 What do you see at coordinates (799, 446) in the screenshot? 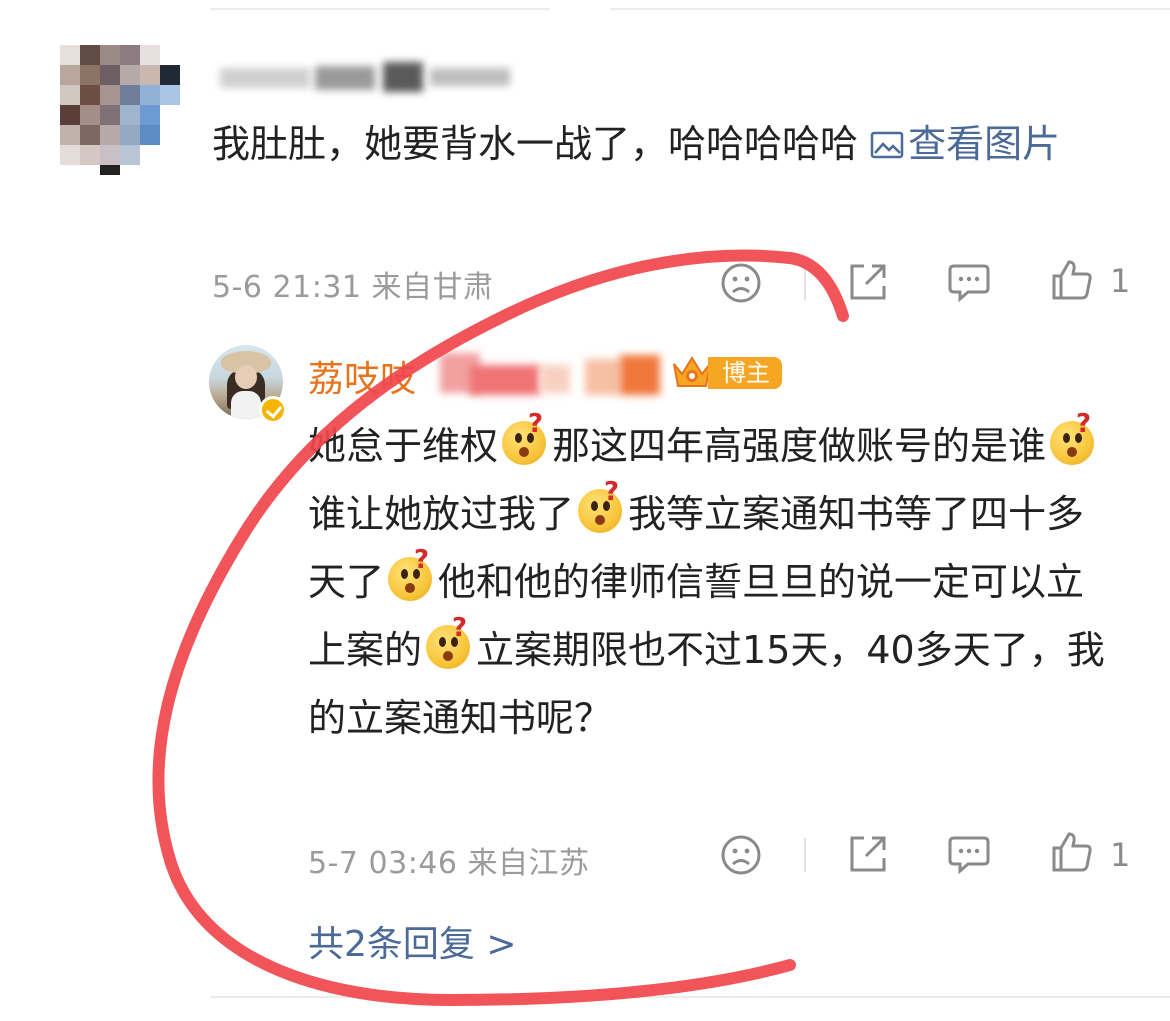
I see `reply-segment: 那这四年高强度做账号的是谁` at bounding box center [799, 446].